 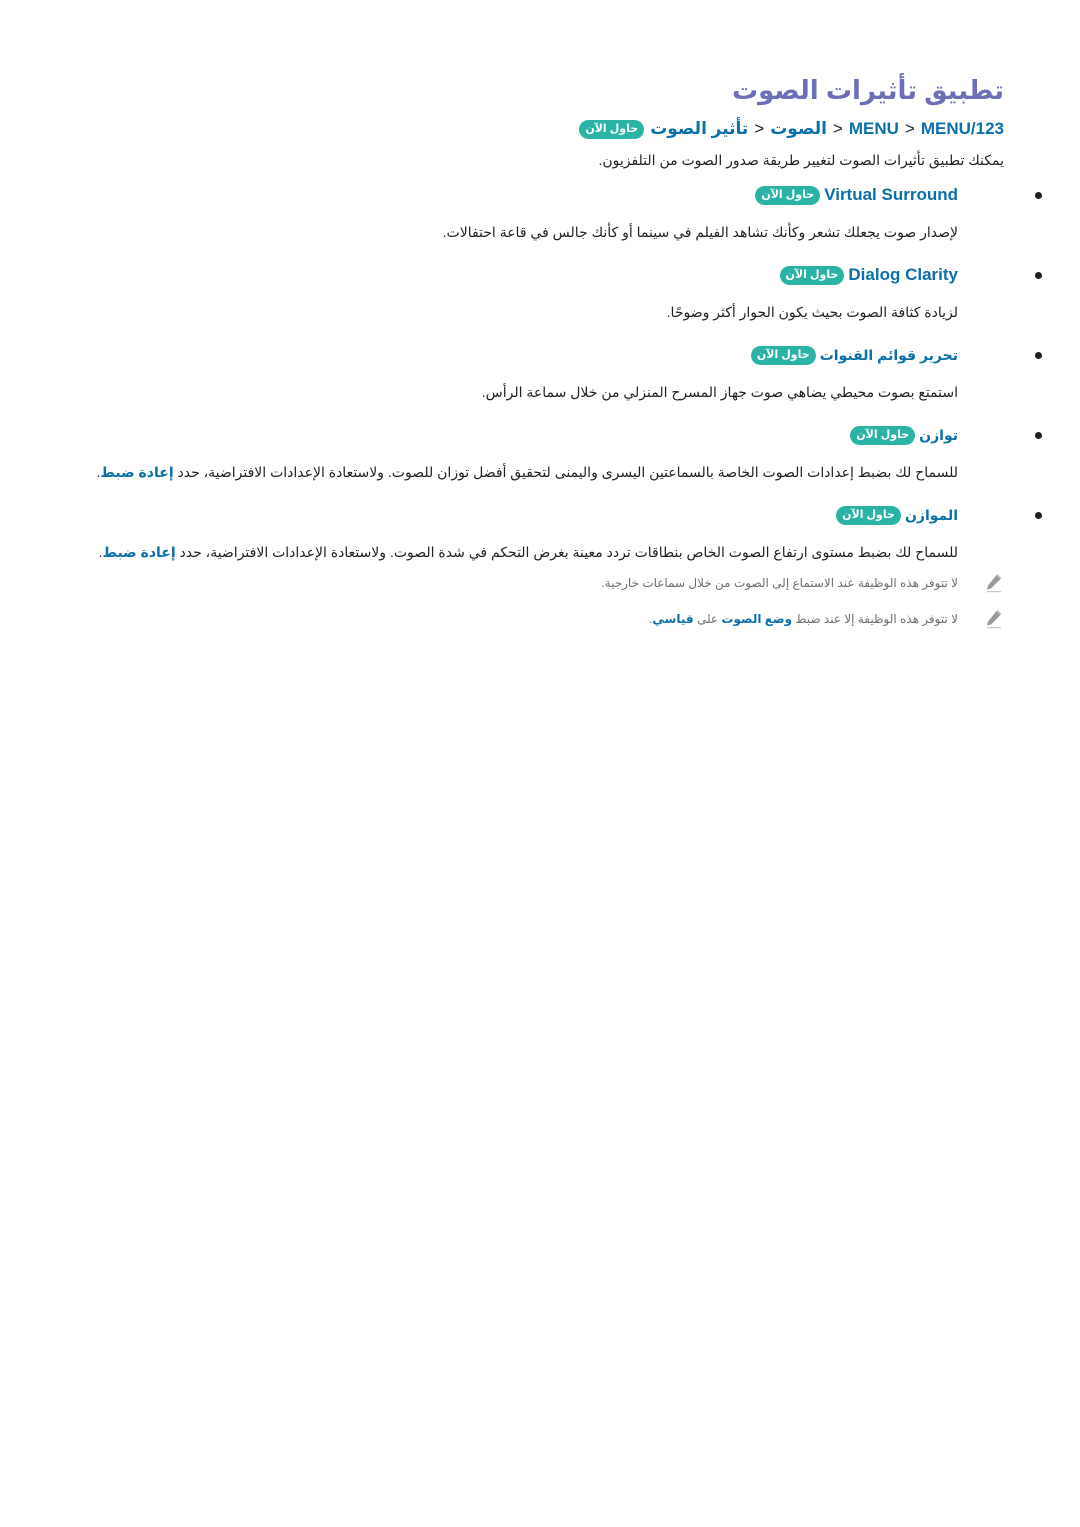 I want to click on item-heading: تحرير قوائم القنوات حاول الآن, so click(x=518, y=355).